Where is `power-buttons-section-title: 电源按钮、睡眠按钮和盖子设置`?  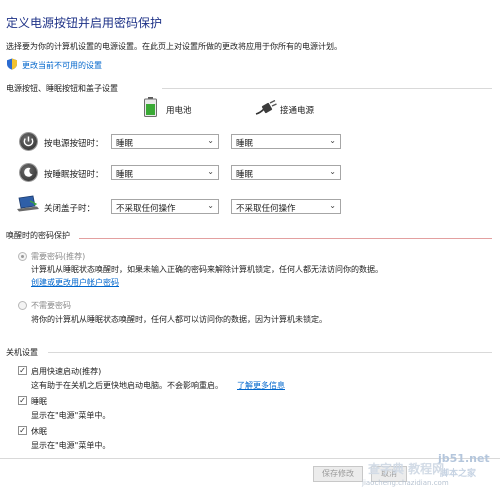
power-buttons-section-title: 电源按钮、睡眠按钮和盖子设置 is located at coordinates (62, 88).